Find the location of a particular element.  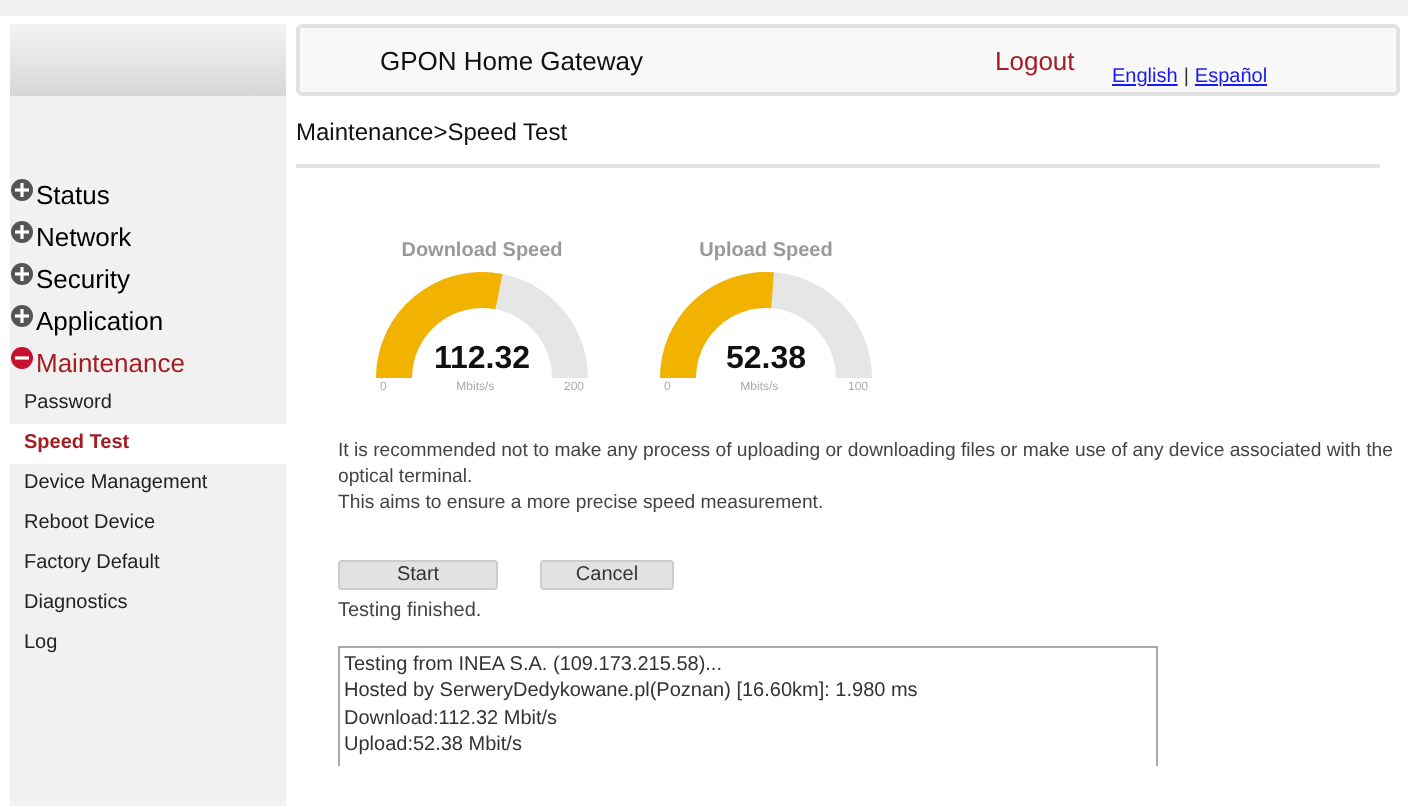

gauge-title: Upload Speed is located at coordinates (766, 251).